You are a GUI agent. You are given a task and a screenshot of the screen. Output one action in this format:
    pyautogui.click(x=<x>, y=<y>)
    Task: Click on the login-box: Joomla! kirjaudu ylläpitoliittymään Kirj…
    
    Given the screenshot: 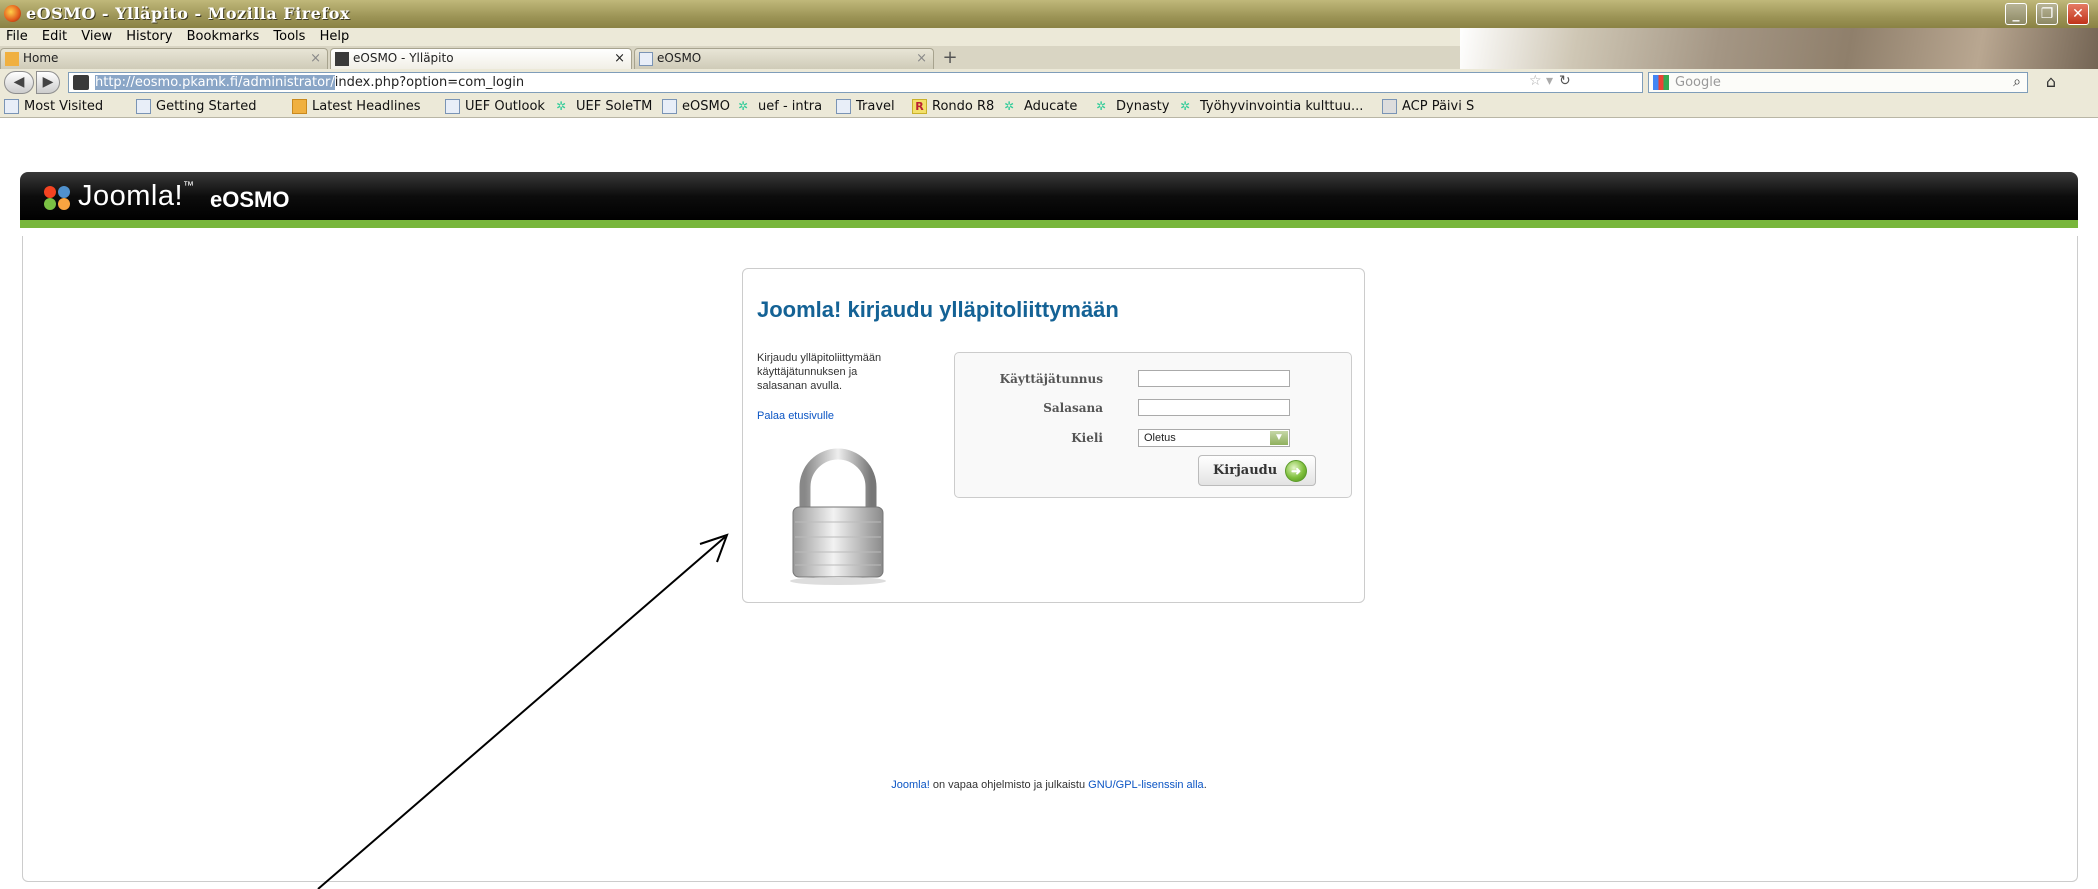 What is the action you would take?
    pyautogui.click(x=1053, y=435)
    